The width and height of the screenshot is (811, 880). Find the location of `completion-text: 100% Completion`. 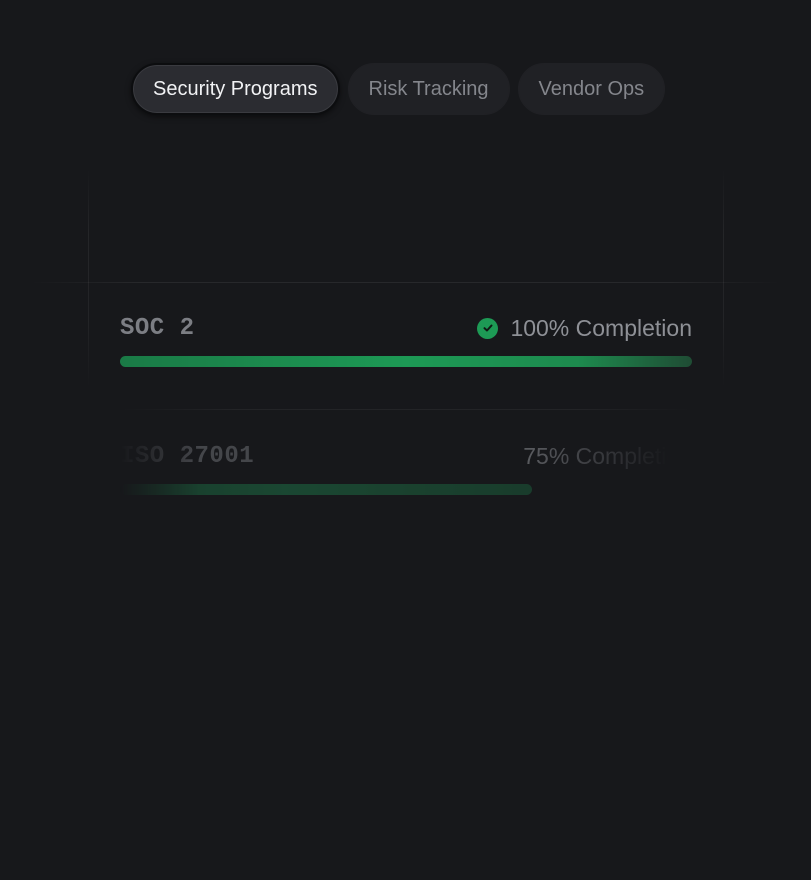

completion-text: 100% Completion is located at coordinates (601, 327).